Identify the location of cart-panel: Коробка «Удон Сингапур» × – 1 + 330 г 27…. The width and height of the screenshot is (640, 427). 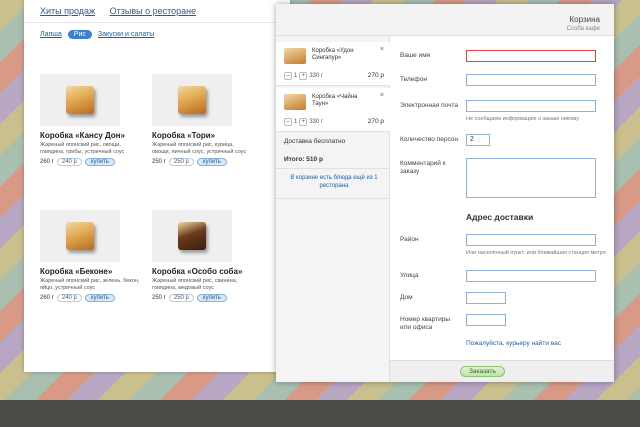
(333, 209).